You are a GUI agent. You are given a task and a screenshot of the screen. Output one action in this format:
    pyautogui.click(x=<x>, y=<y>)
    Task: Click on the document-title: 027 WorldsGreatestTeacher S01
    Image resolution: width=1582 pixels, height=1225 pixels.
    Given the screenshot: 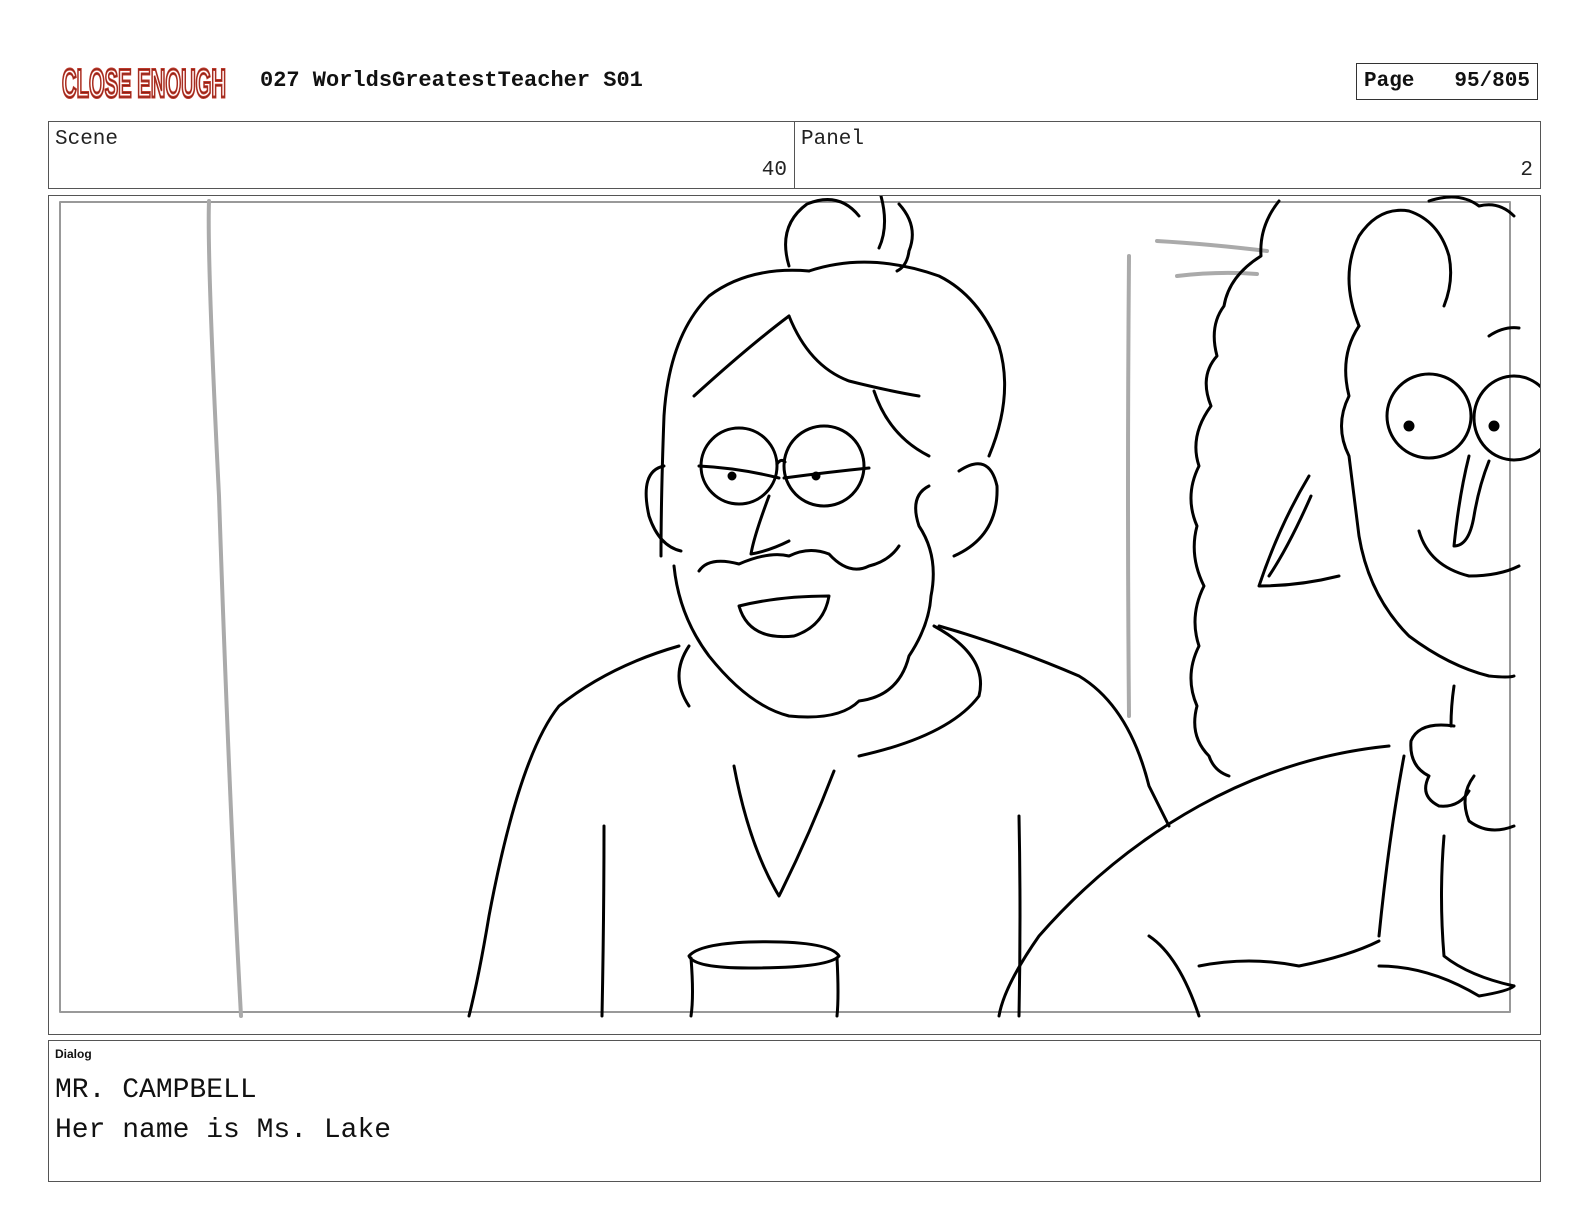 What is the action you would take?
    pyautogui.click(x=451, y=80)
    